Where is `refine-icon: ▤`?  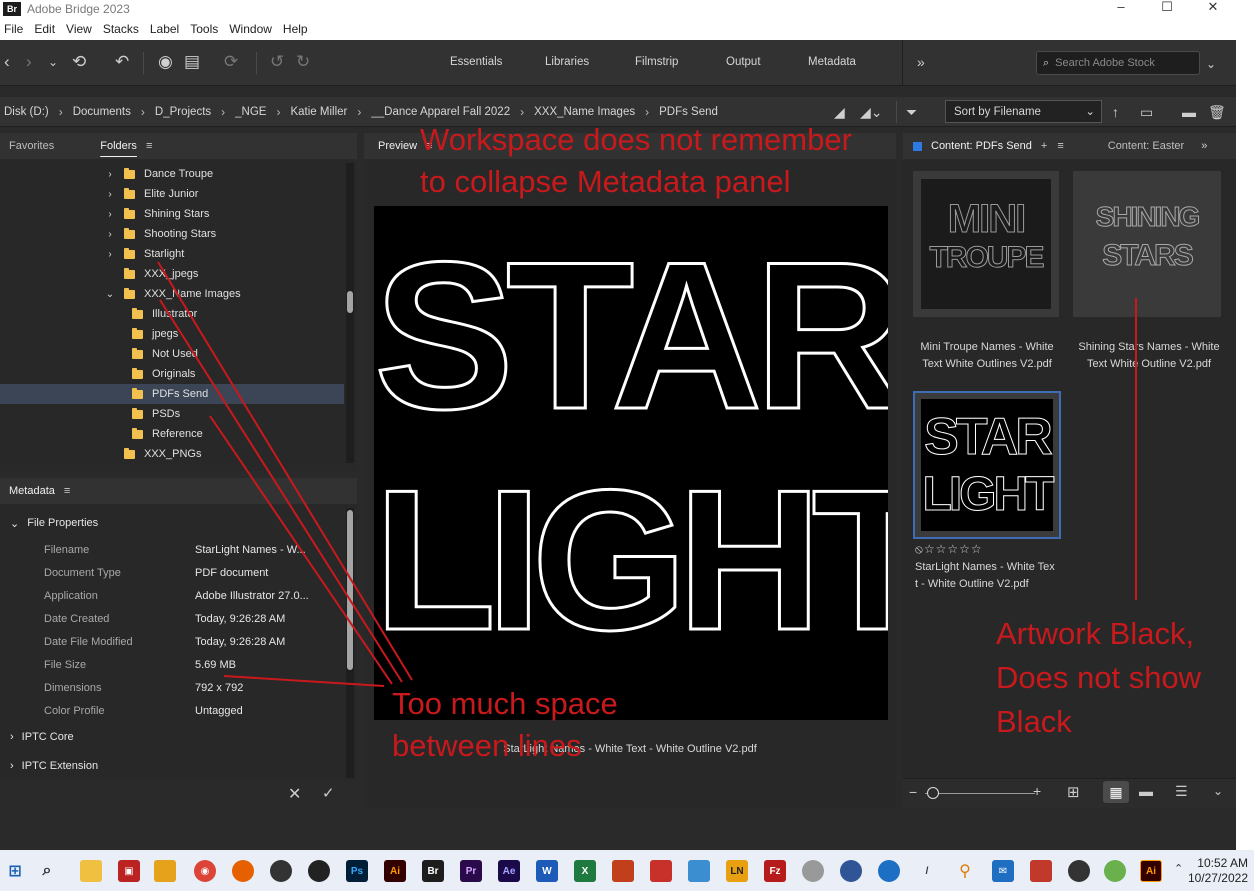 refine-icon: ▤ is located at coordinates (192, 62).